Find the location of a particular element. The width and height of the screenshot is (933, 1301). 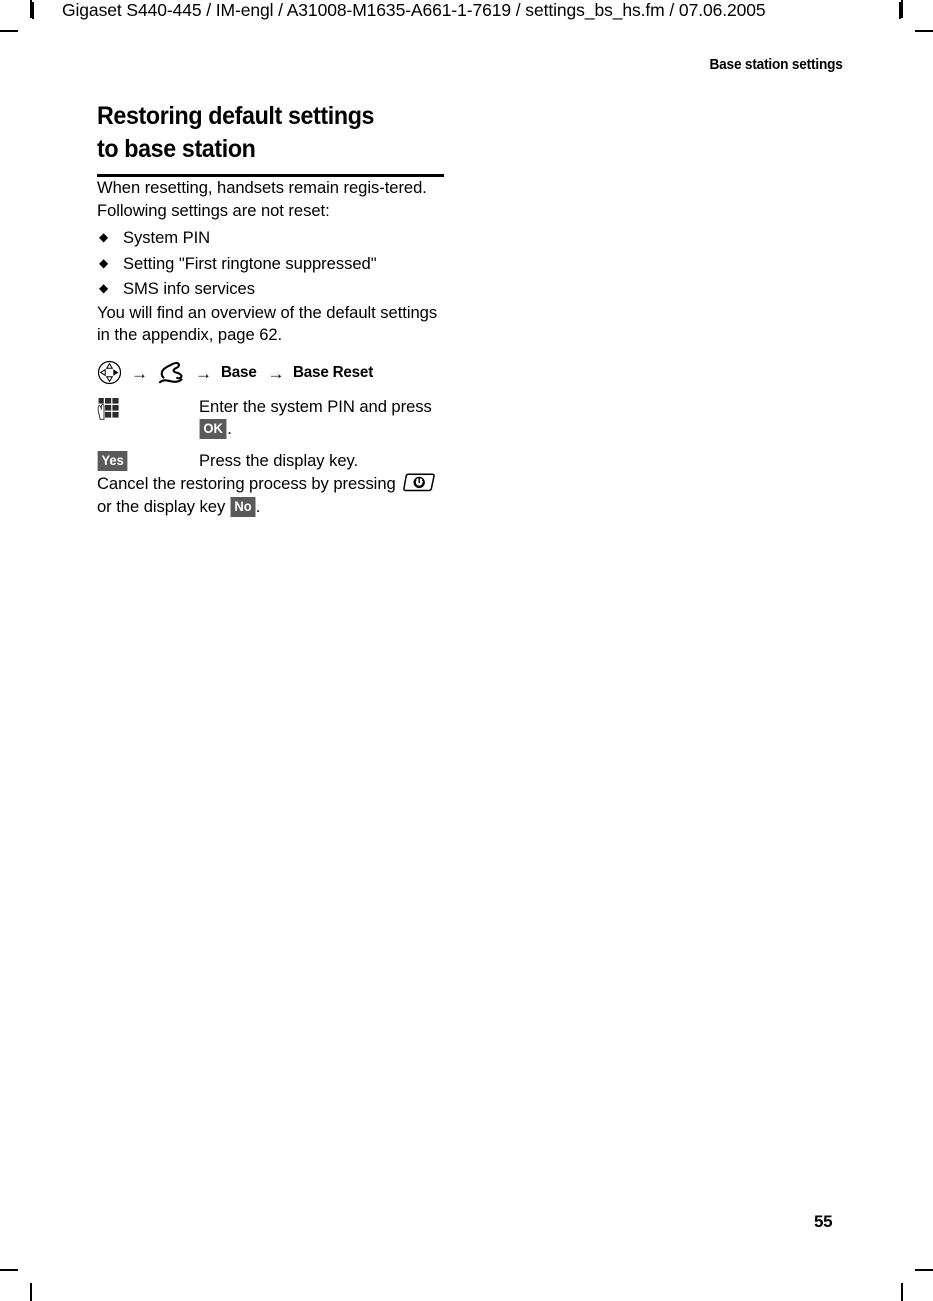

crop-mark-bottom-left-vertical is located at coordinates (31, 1292).